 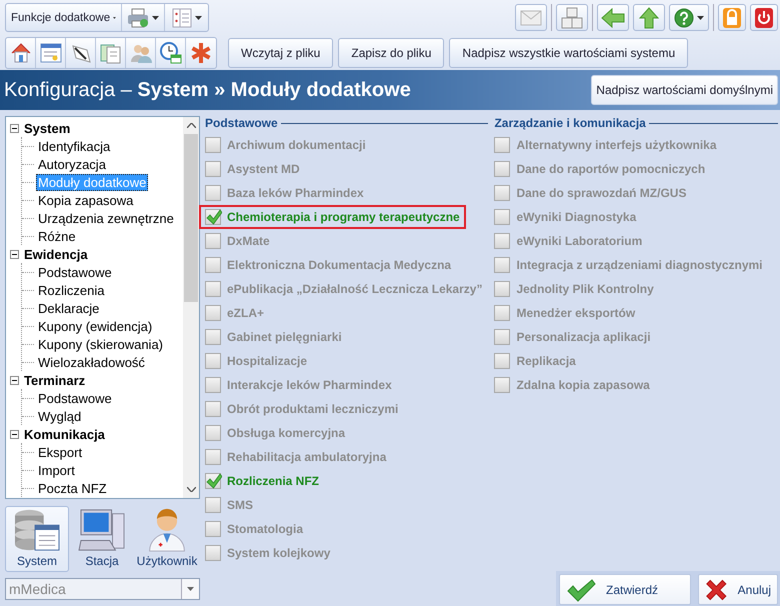 What do you see at coordinates (590, 193) in the screenshot?
I see `module-option: Dane do sprawozdań MZ/GUS` at bounding box center [590, 193].